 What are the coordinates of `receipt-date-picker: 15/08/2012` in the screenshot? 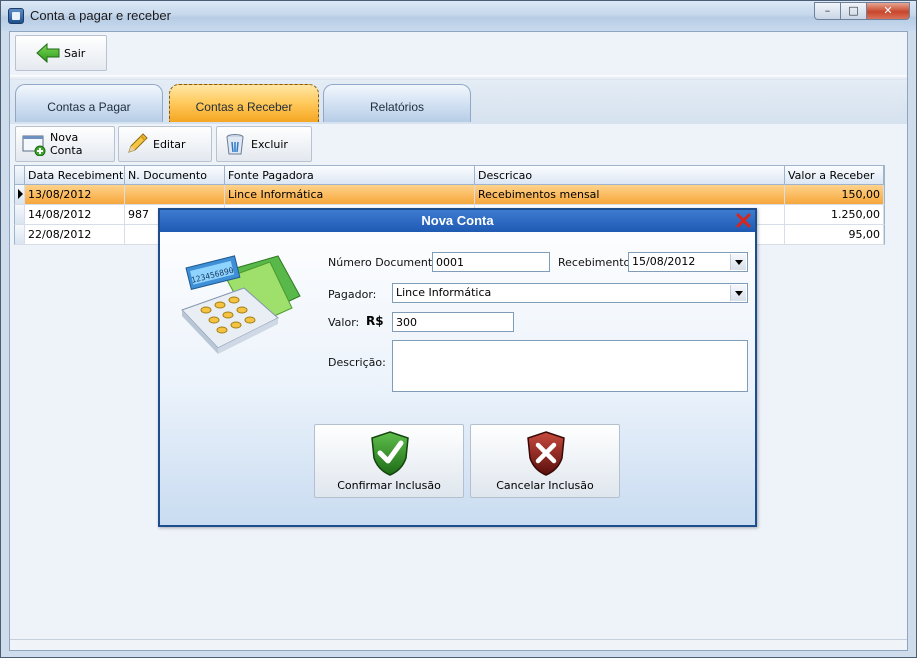 It's located at (688, 262).